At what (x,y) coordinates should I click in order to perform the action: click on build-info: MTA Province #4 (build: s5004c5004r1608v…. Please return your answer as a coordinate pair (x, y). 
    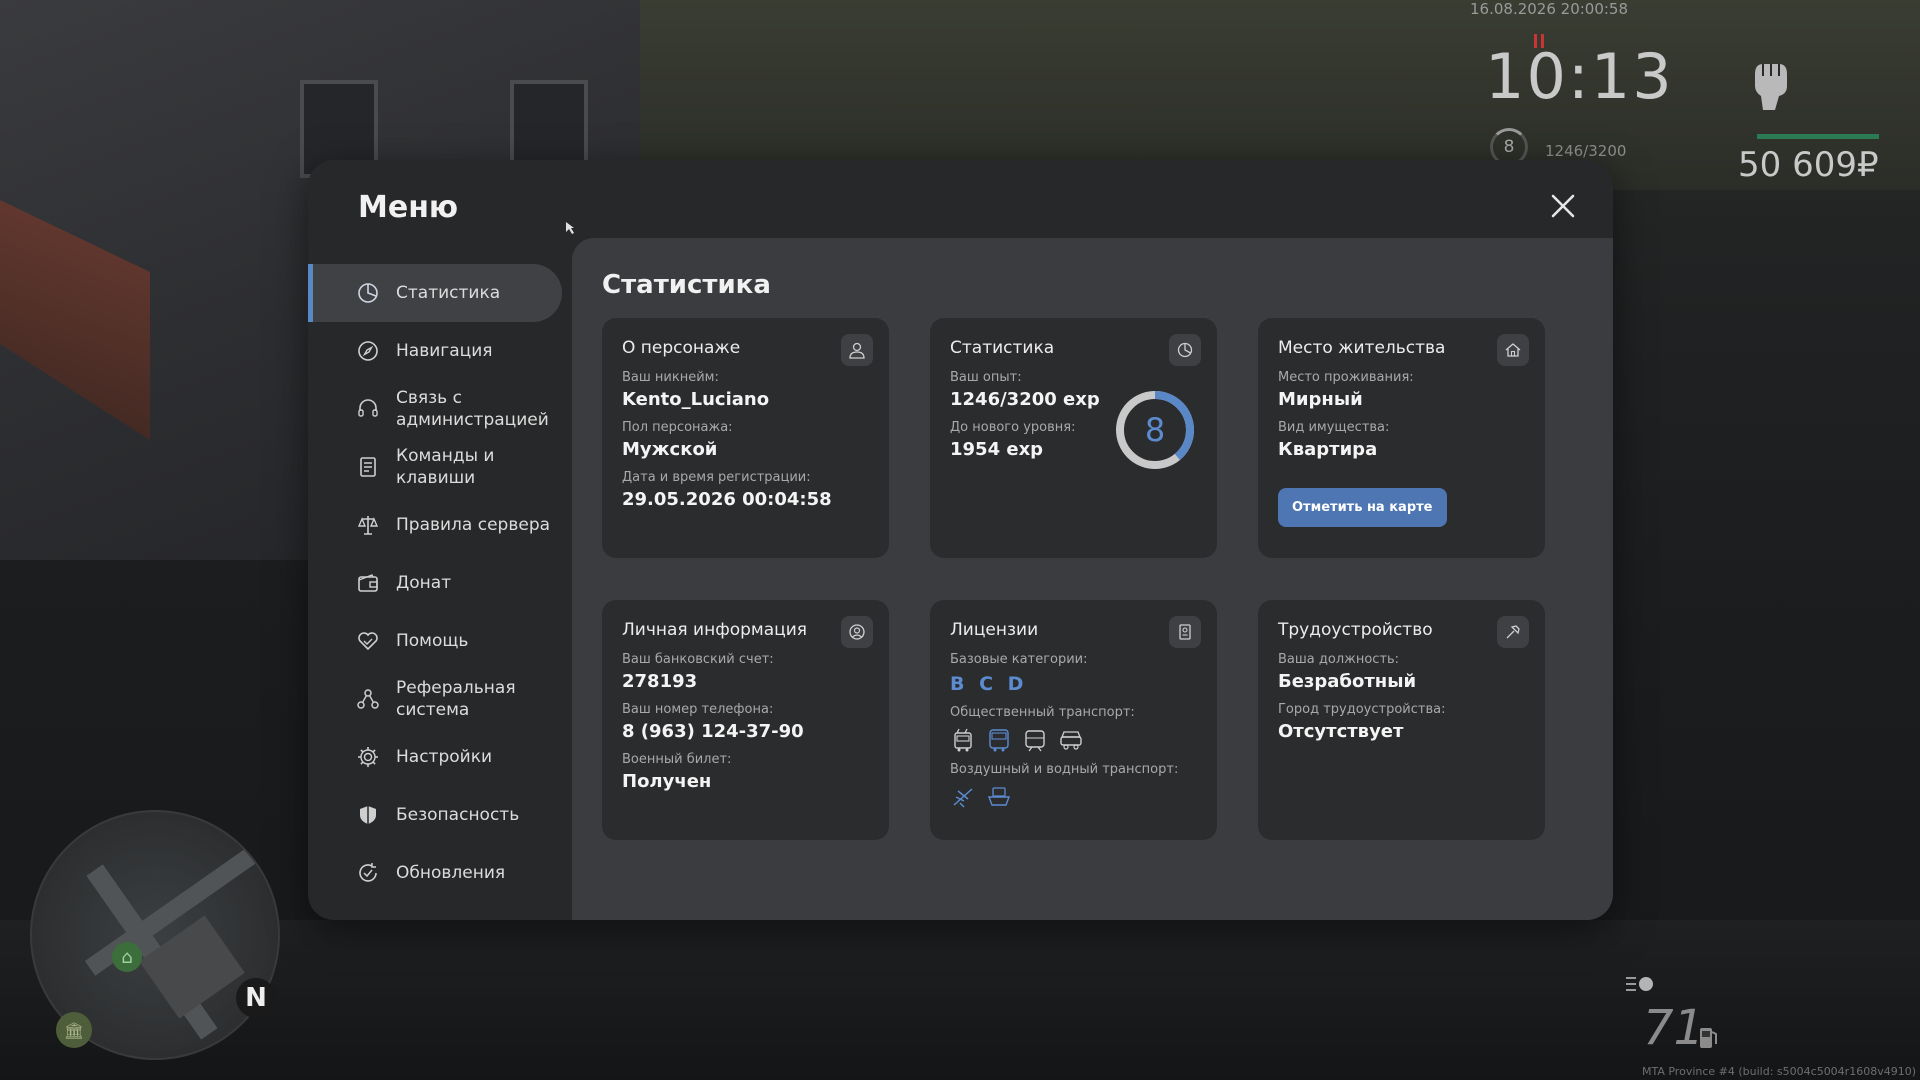
    Looking at the image, I should click on (1778, 1071).